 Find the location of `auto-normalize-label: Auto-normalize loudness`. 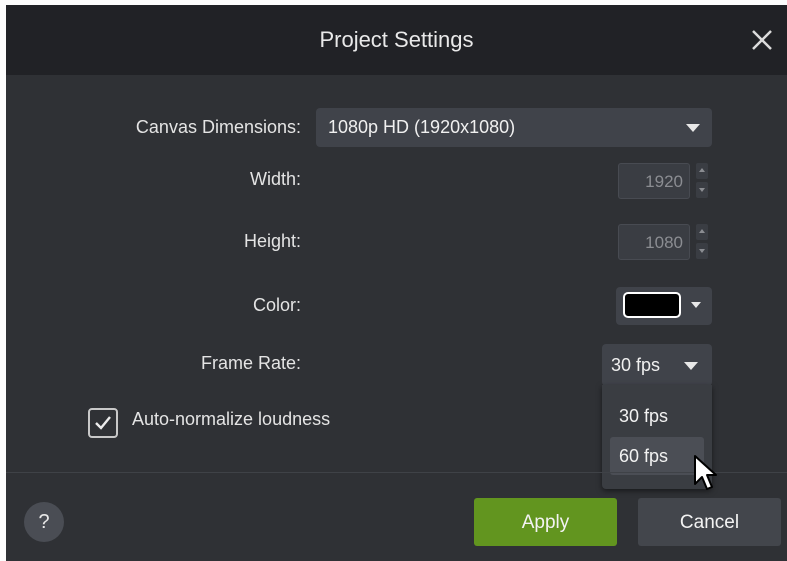

auto-normalize-label: Auto-normalize loudness is located at coordinates (231, 419).